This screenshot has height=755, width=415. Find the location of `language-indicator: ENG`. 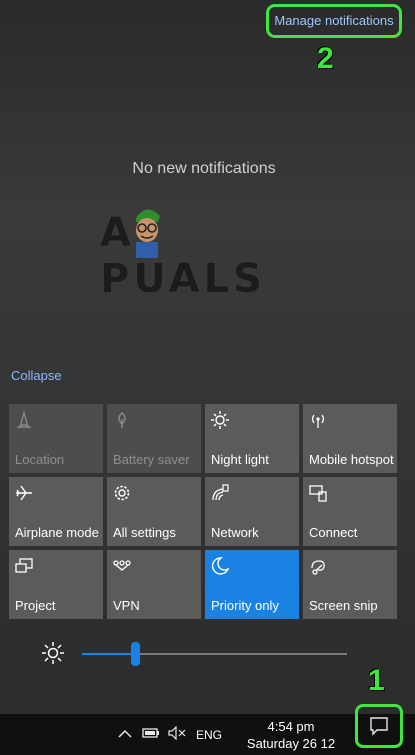

language-indicator: ENG is located at coordinates (209, 735).